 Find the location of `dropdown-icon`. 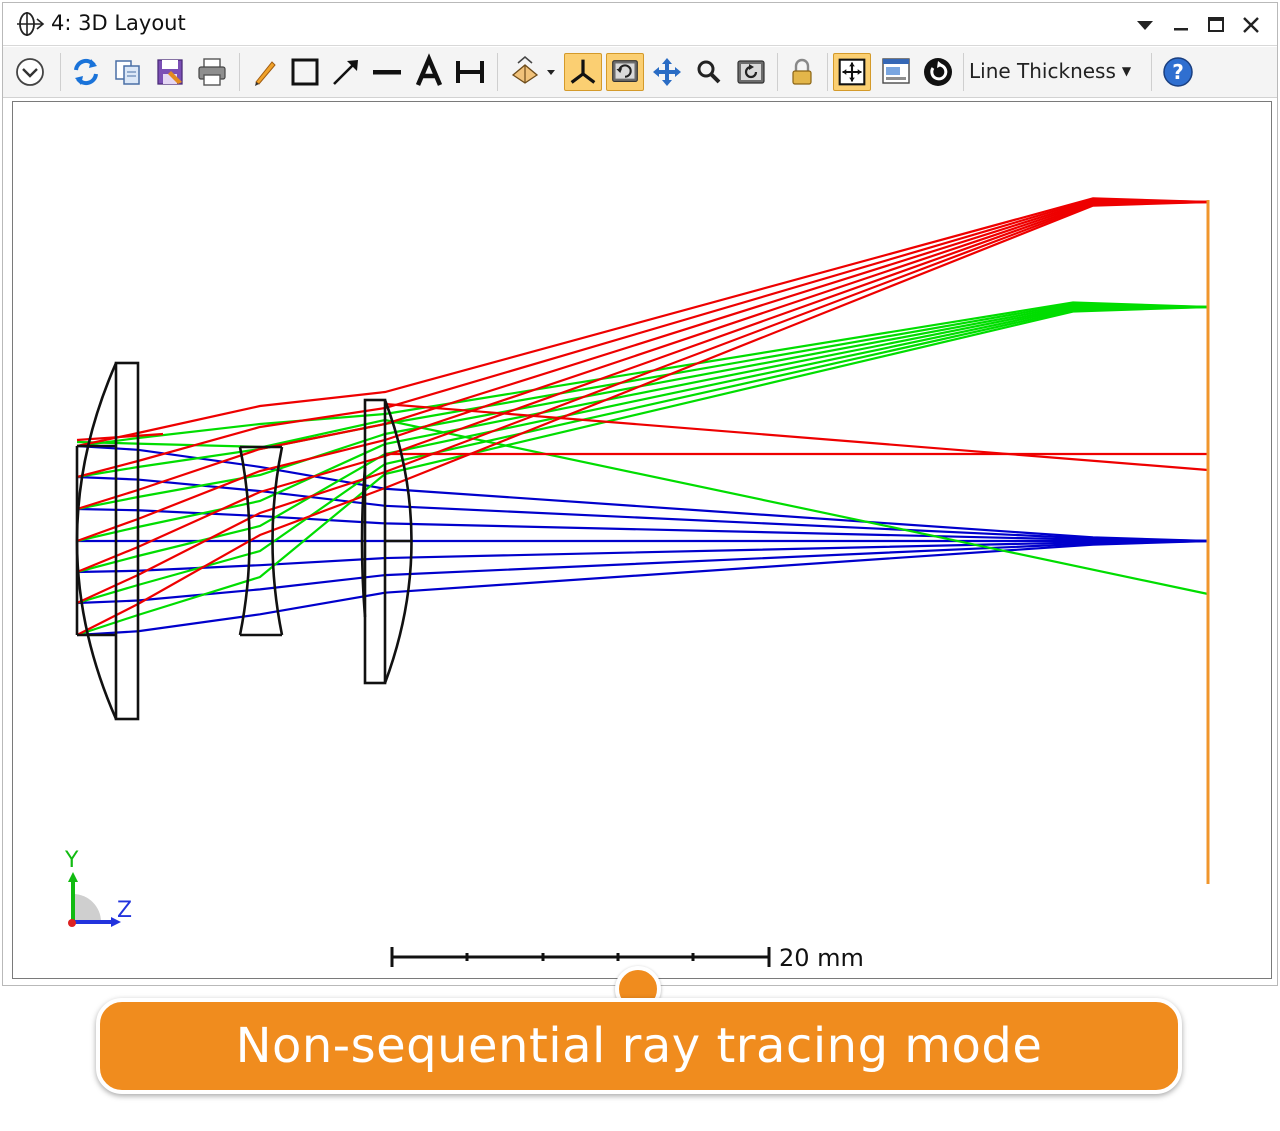

dropdown-icon is located at coordinates (1145, 25).